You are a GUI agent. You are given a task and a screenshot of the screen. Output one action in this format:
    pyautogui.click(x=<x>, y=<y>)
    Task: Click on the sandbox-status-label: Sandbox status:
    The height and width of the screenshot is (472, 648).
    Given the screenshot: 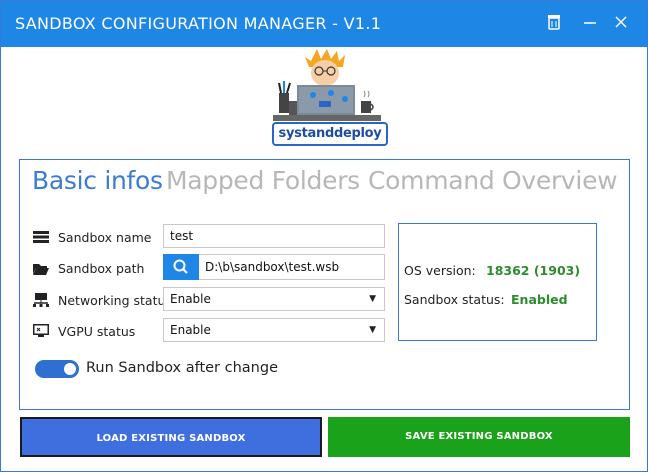 What is the action you would take?
    pyautogui.click(x=454, y=299)
    